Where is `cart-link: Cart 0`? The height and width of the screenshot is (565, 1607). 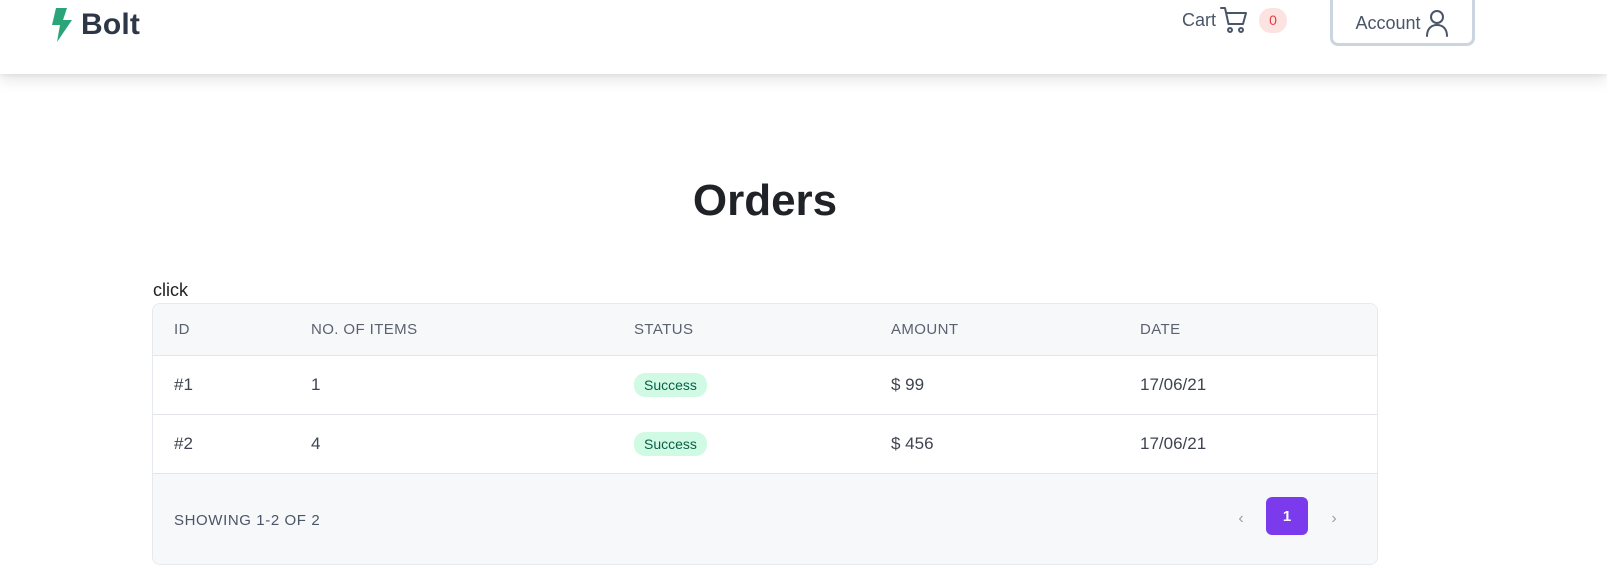
cart-link: Cart 0 is located at coordinates (1235, 20).